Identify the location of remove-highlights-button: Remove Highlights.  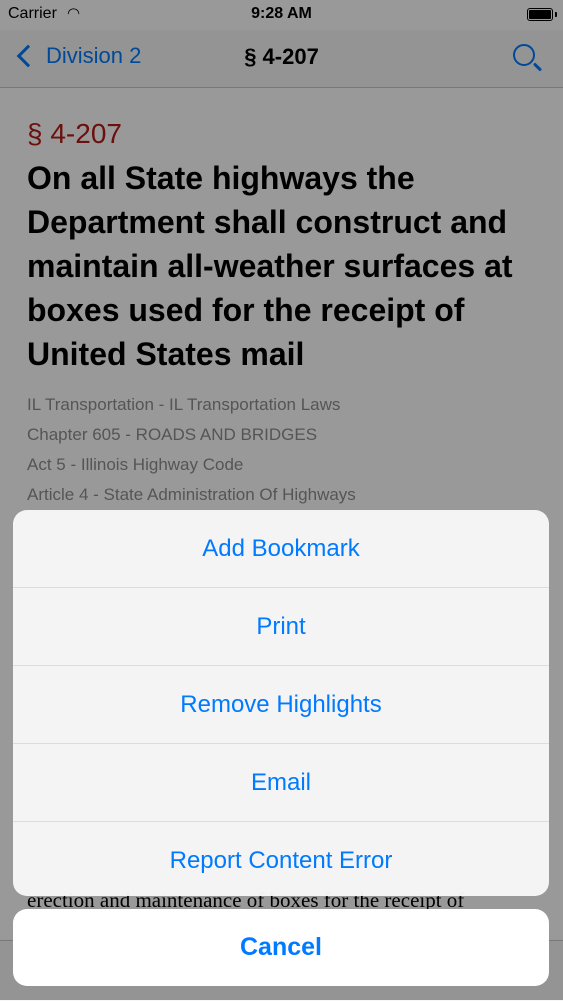
(281, 705).